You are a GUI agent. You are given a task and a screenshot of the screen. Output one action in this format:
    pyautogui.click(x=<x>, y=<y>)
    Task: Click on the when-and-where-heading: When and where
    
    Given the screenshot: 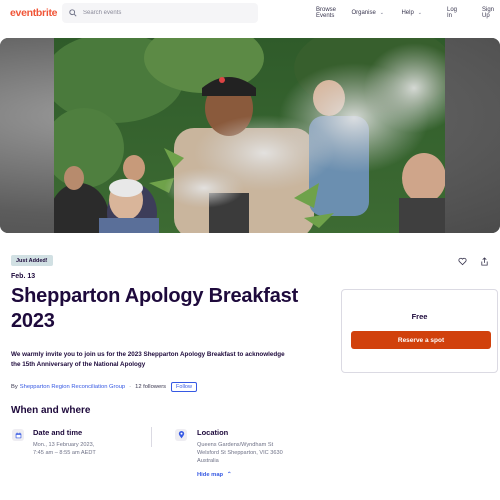 What is the action you would take?
    pyautogui.click(x=51, y=410)
    